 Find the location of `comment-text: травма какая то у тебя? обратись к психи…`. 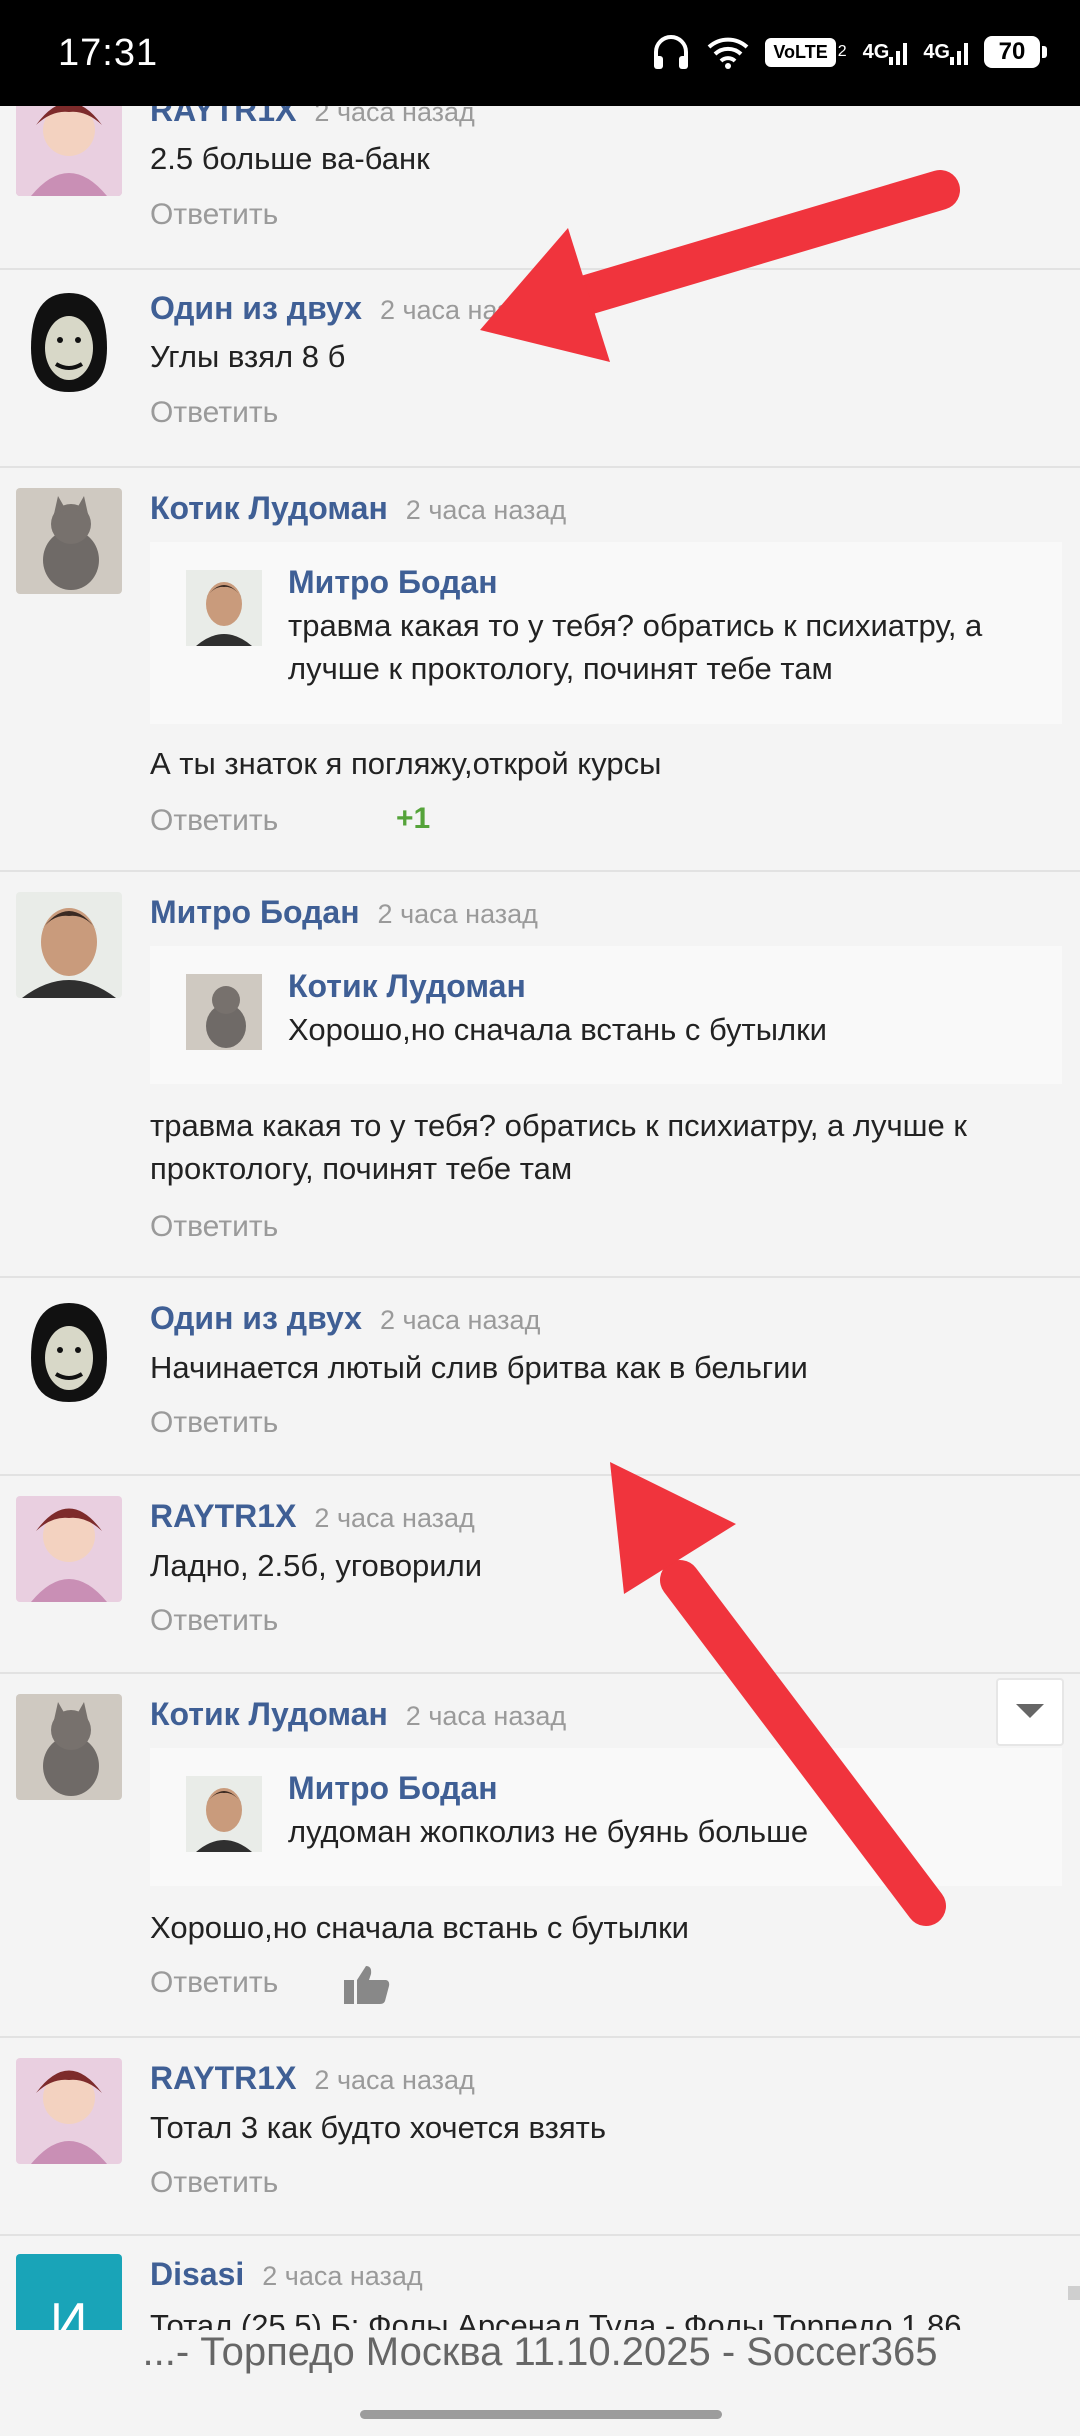

comment-text: травма какая то у тебя? обратись к психи… is located at coordinates (558, 1147).